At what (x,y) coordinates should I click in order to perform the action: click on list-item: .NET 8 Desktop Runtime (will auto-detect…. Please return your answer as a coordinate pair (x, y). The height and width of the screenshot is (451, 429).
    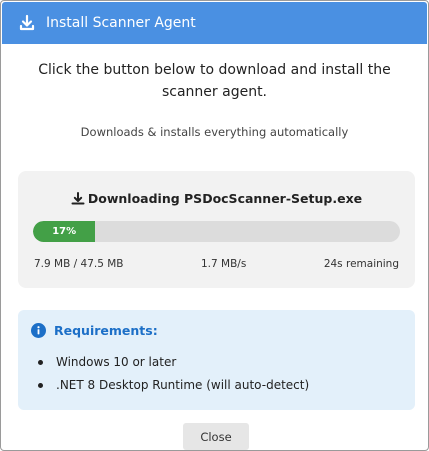
    Looking at the image, I should click on (173, 385).